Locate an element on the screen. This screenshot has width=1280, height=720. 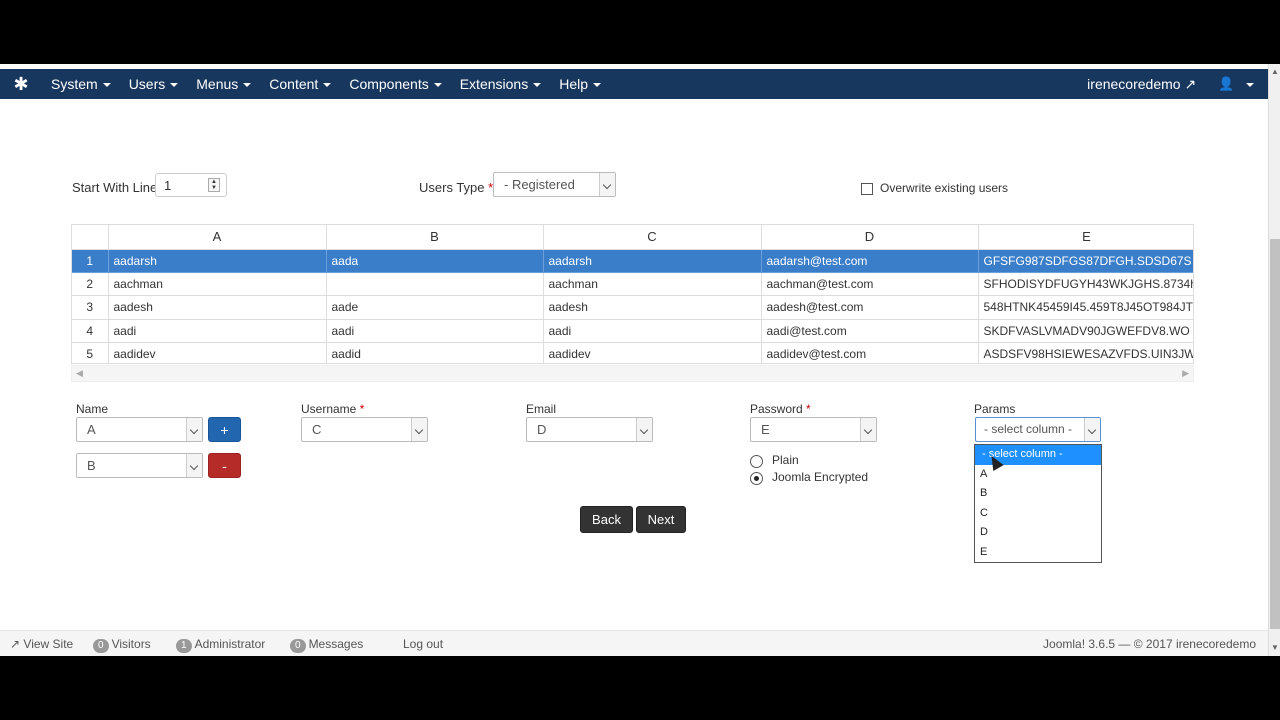
user-icon: 👤 is located at coordinates (1226, 83).